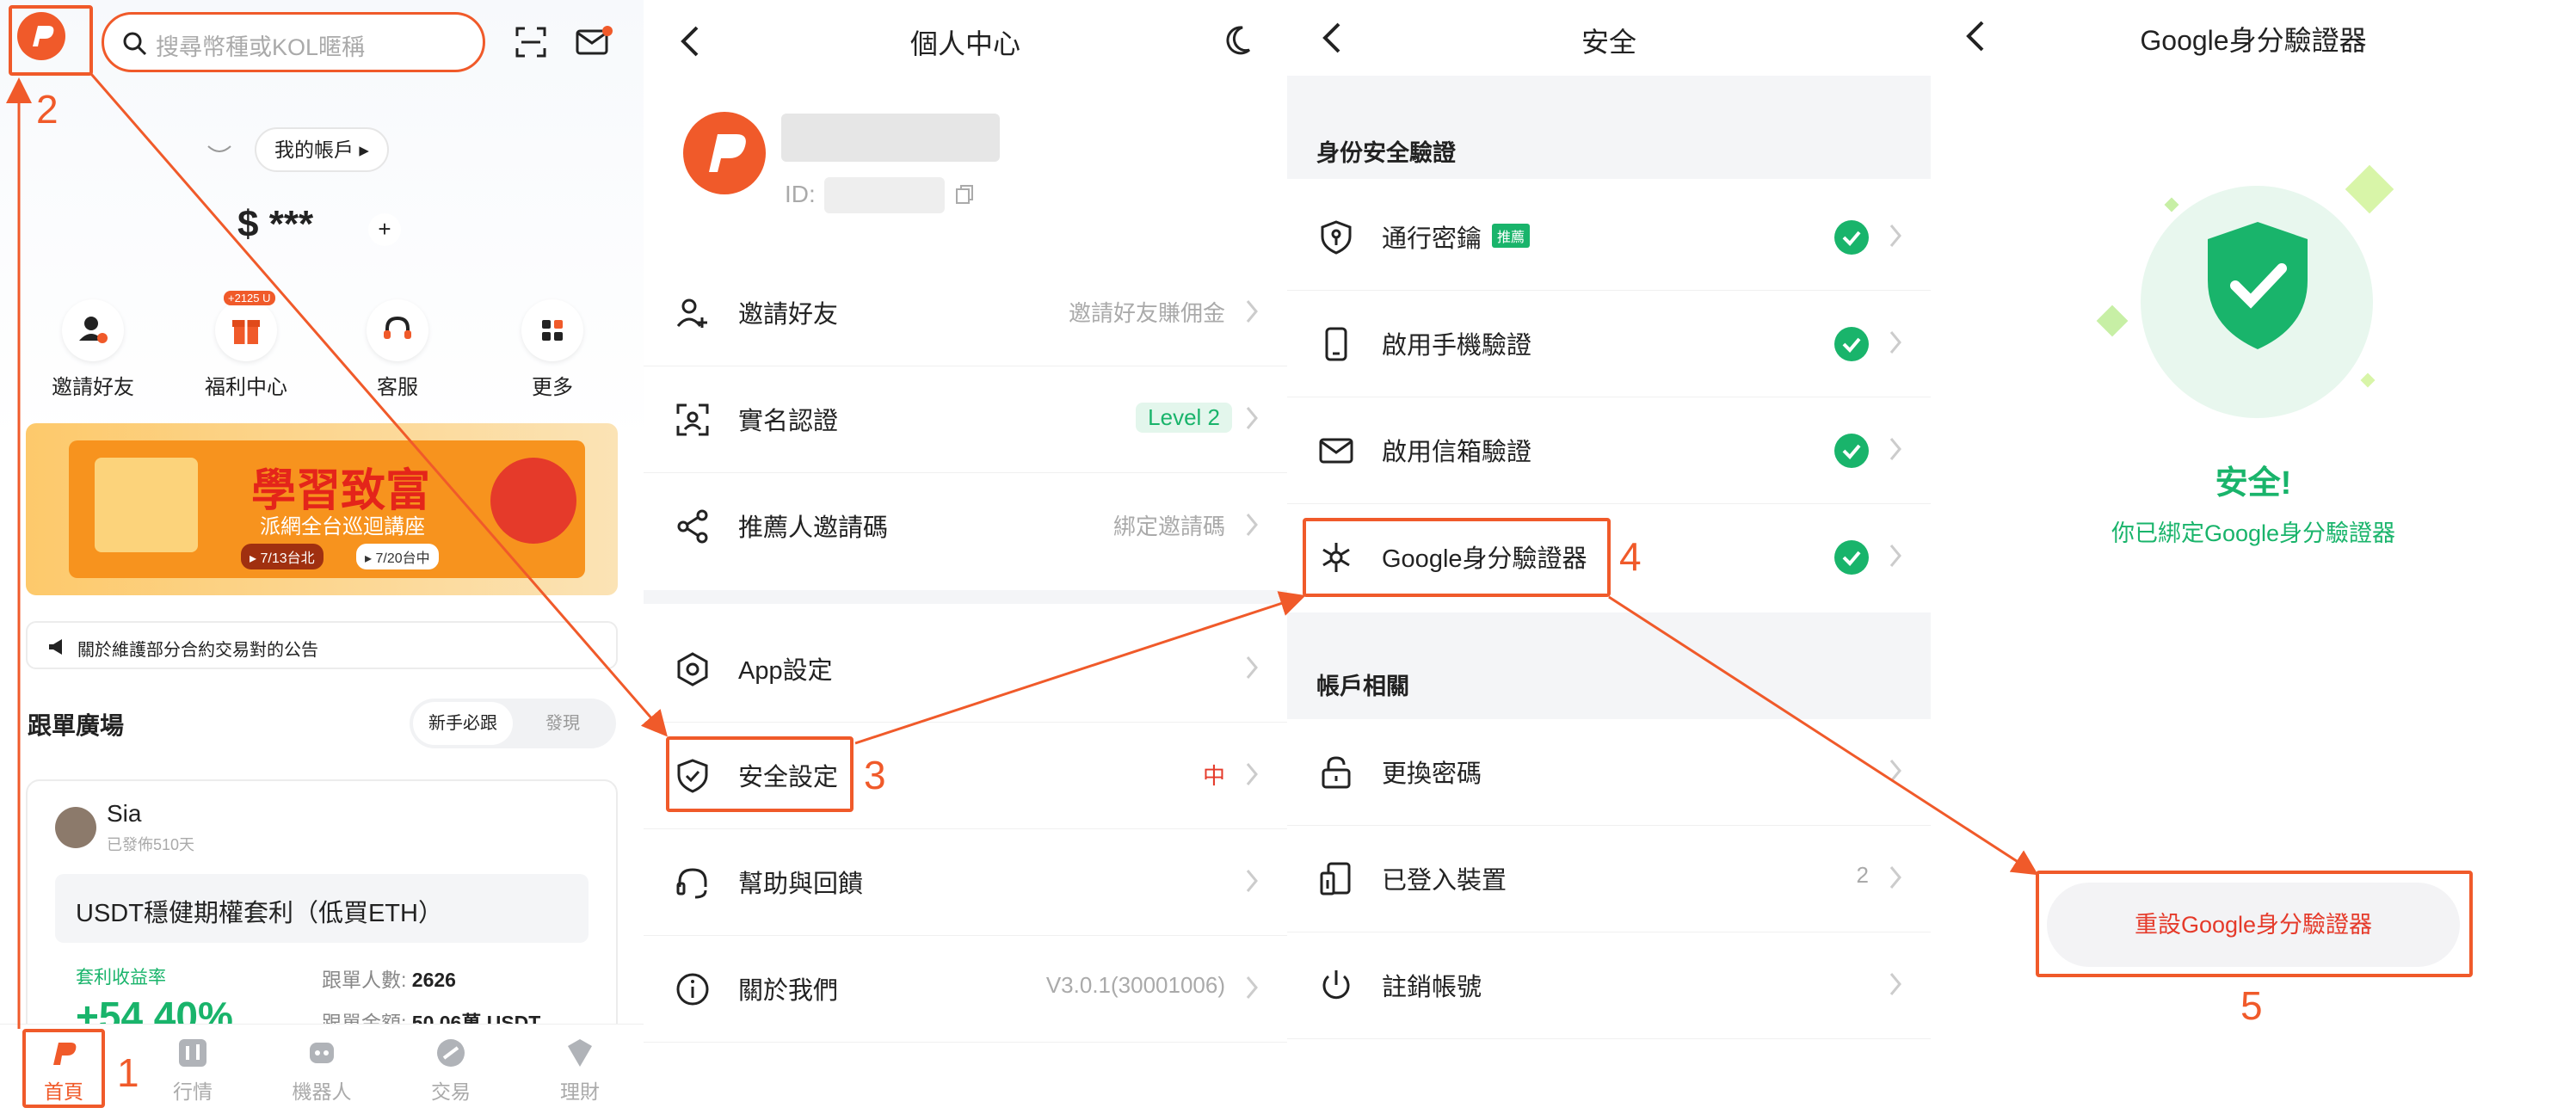 The width and height of the screenshot is (2576, 1114). I want to click on key-icon, so click(1337, 237).